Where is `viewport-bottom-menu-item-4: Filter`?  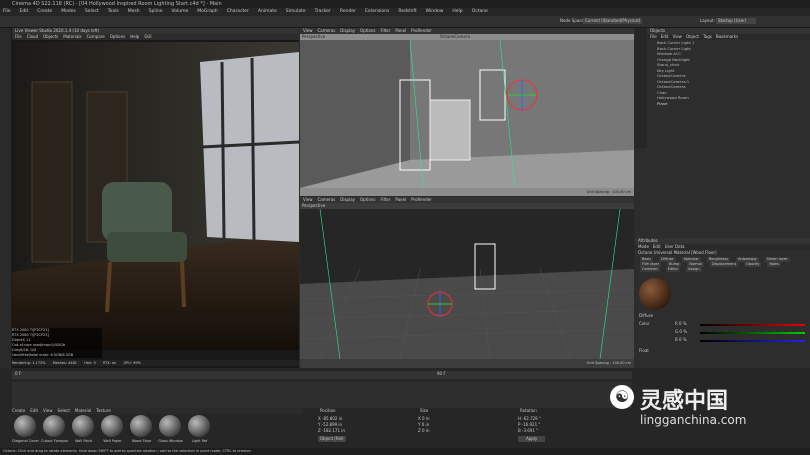
viewport-bottom-menu-item-4: Filter is located at coordinates (385, 199).